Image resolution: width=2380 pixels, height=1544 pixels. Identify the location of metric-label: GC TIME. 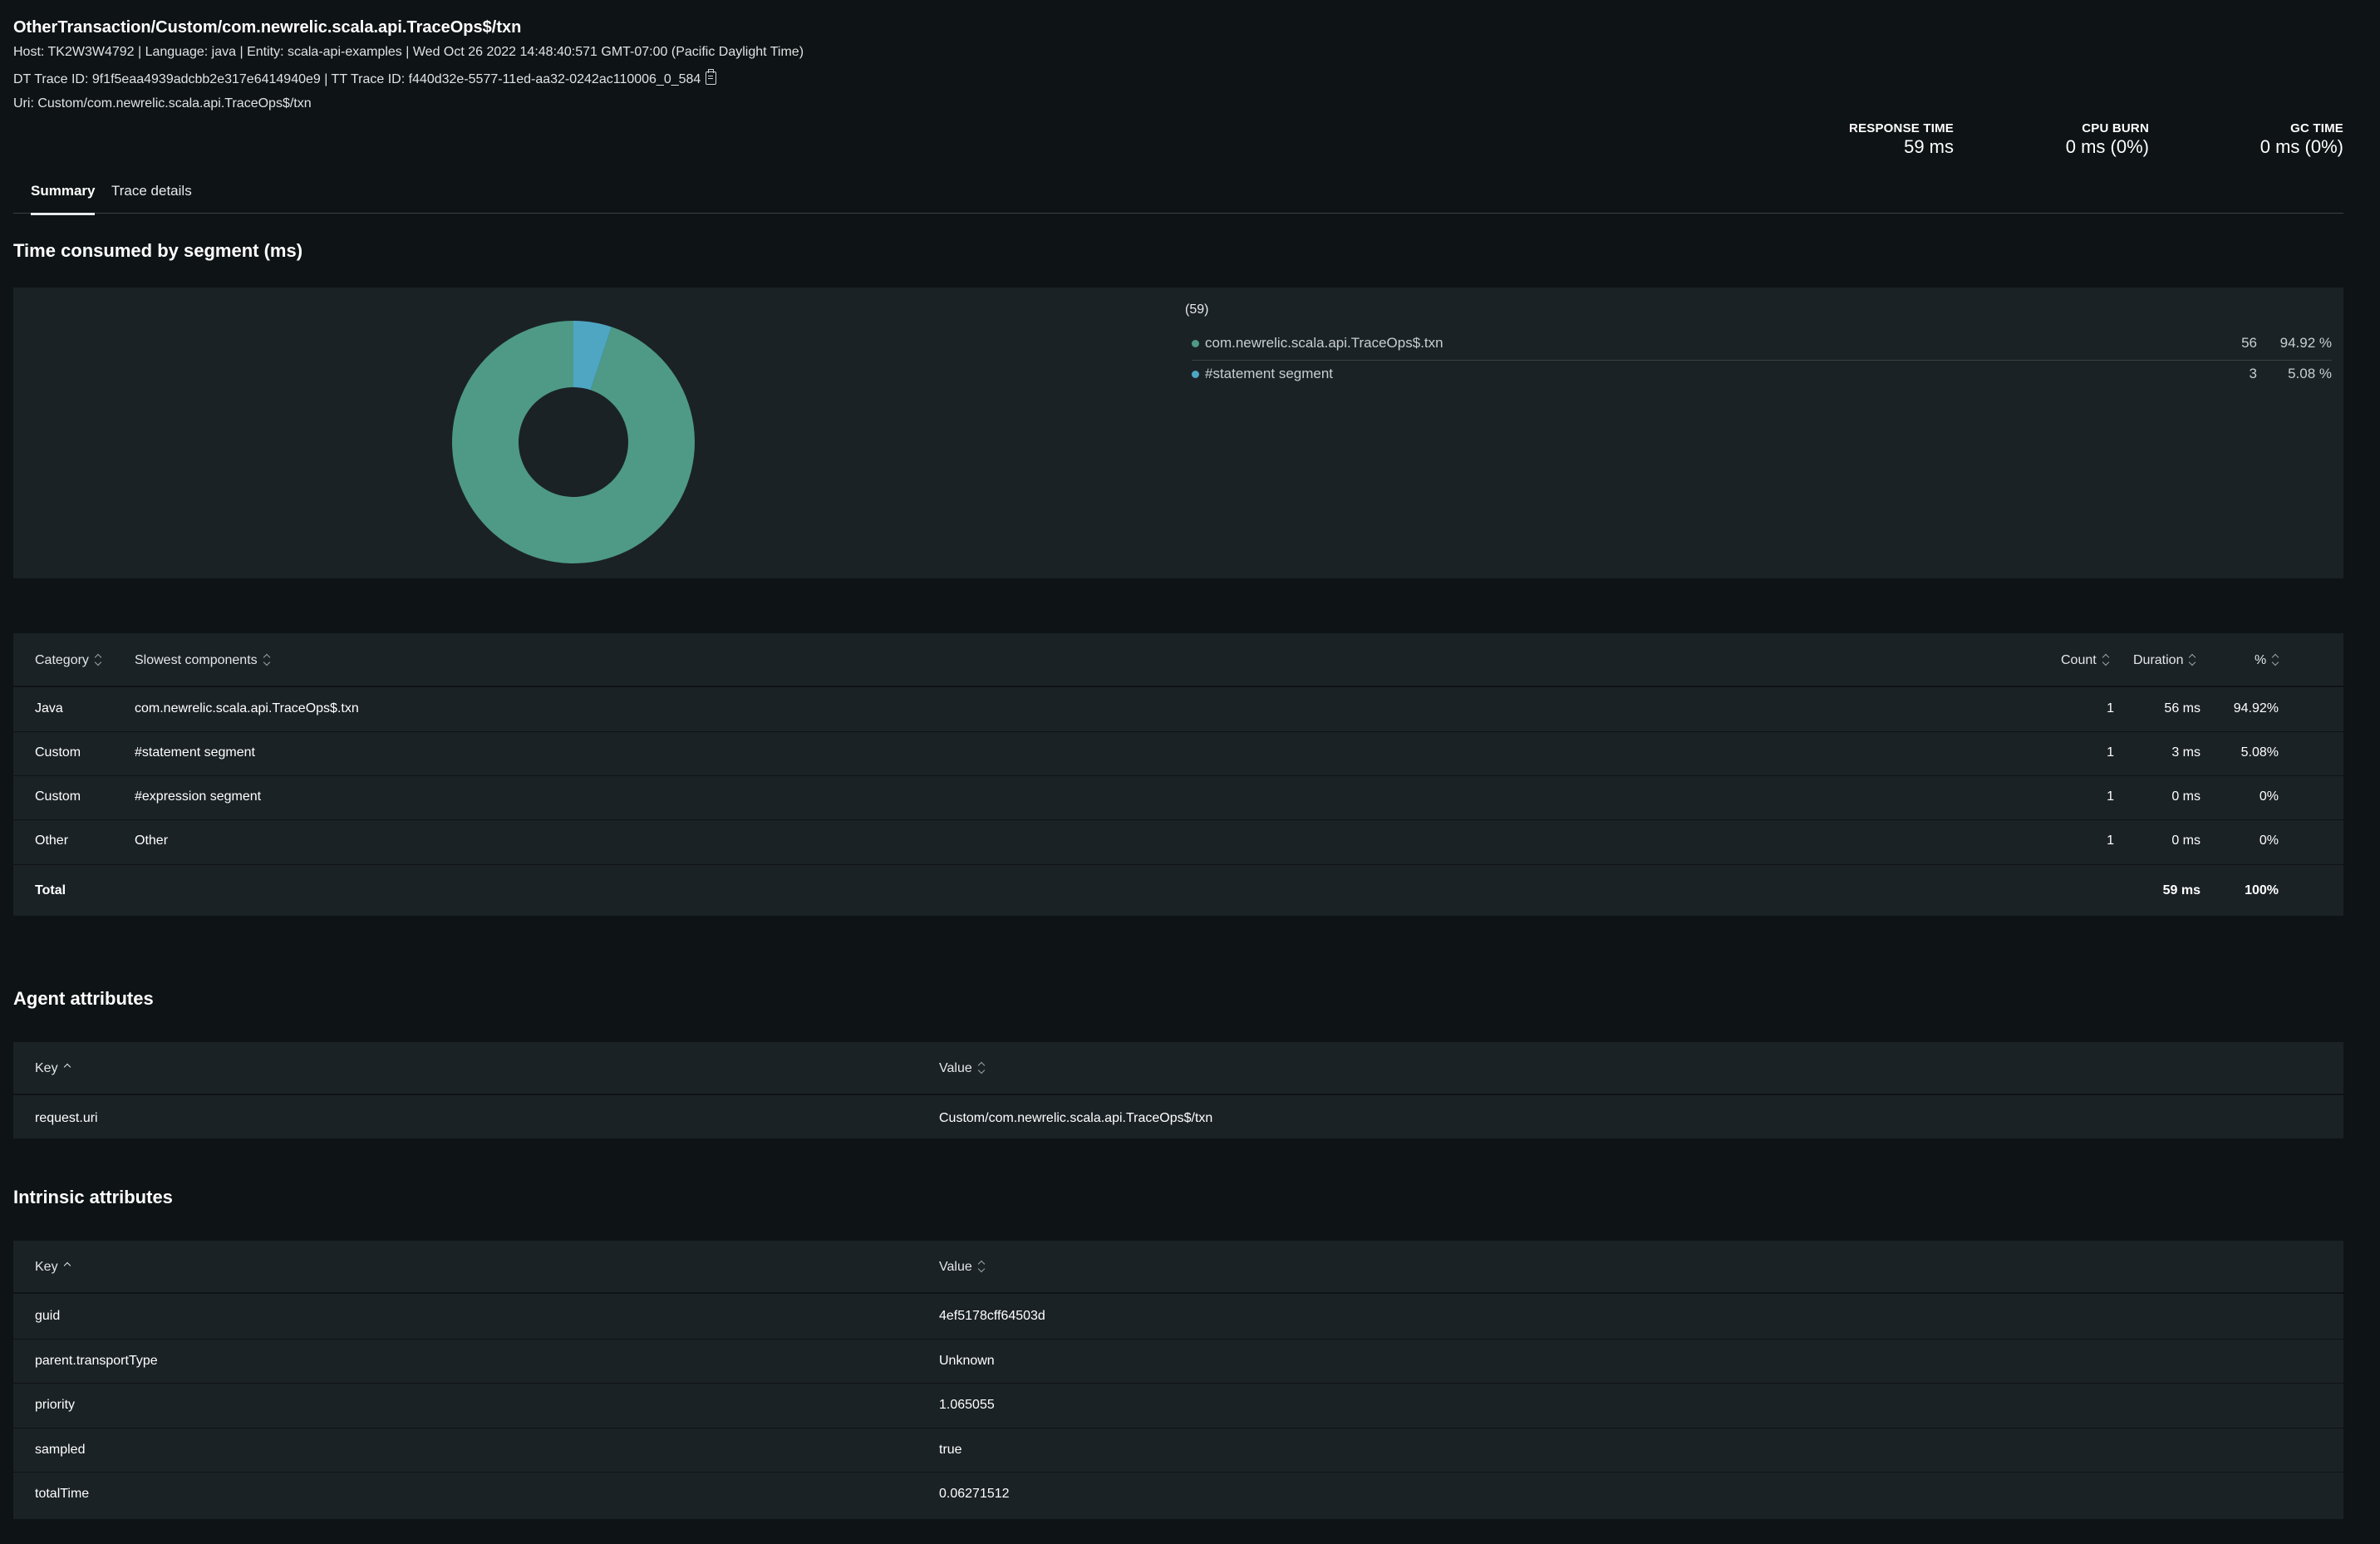
(2316, 128).